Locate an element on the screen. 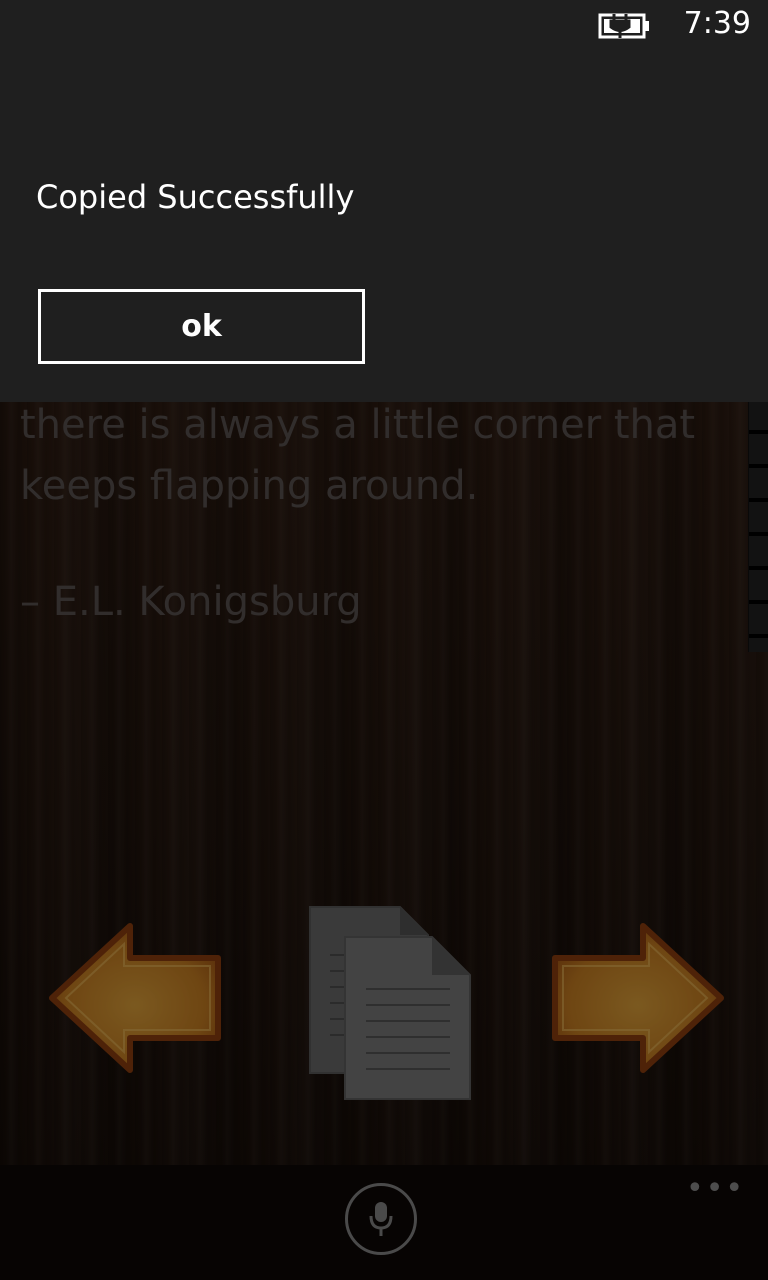  status-time: 7:39 is located at coordinates (717, 23).